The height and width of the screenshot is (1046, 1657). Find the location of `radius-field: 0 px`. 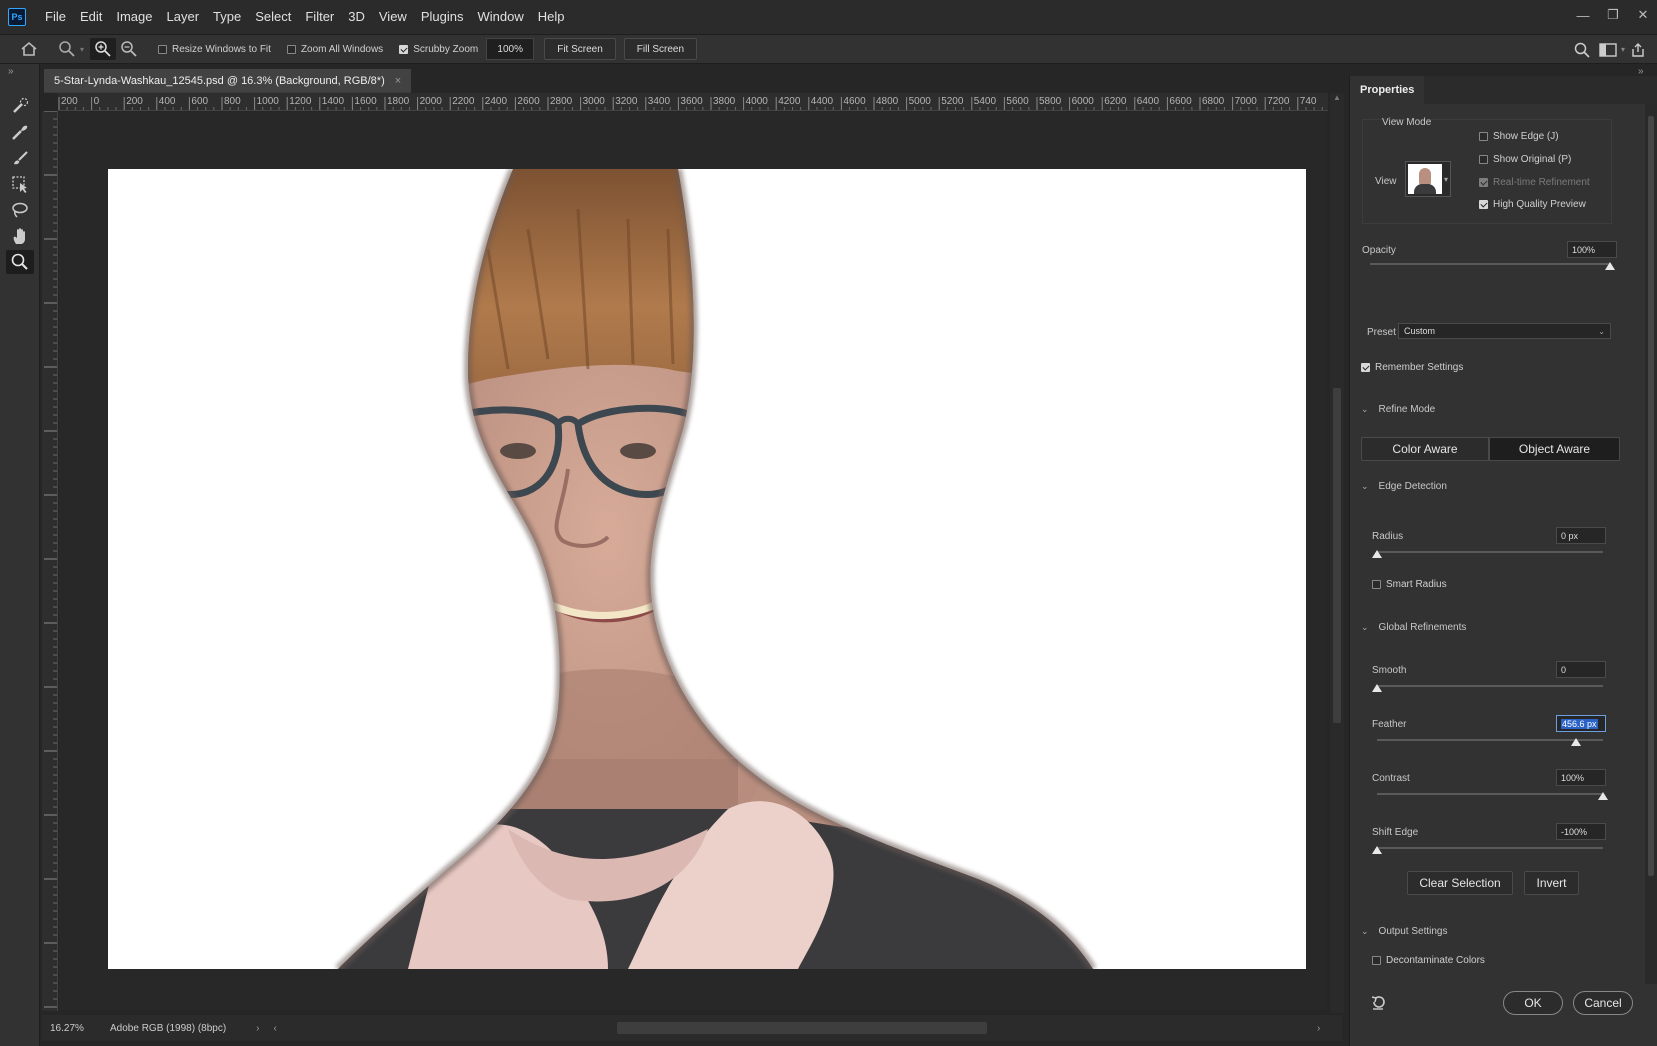

radius-field: 0 px is located at coordinates (1581, 535).